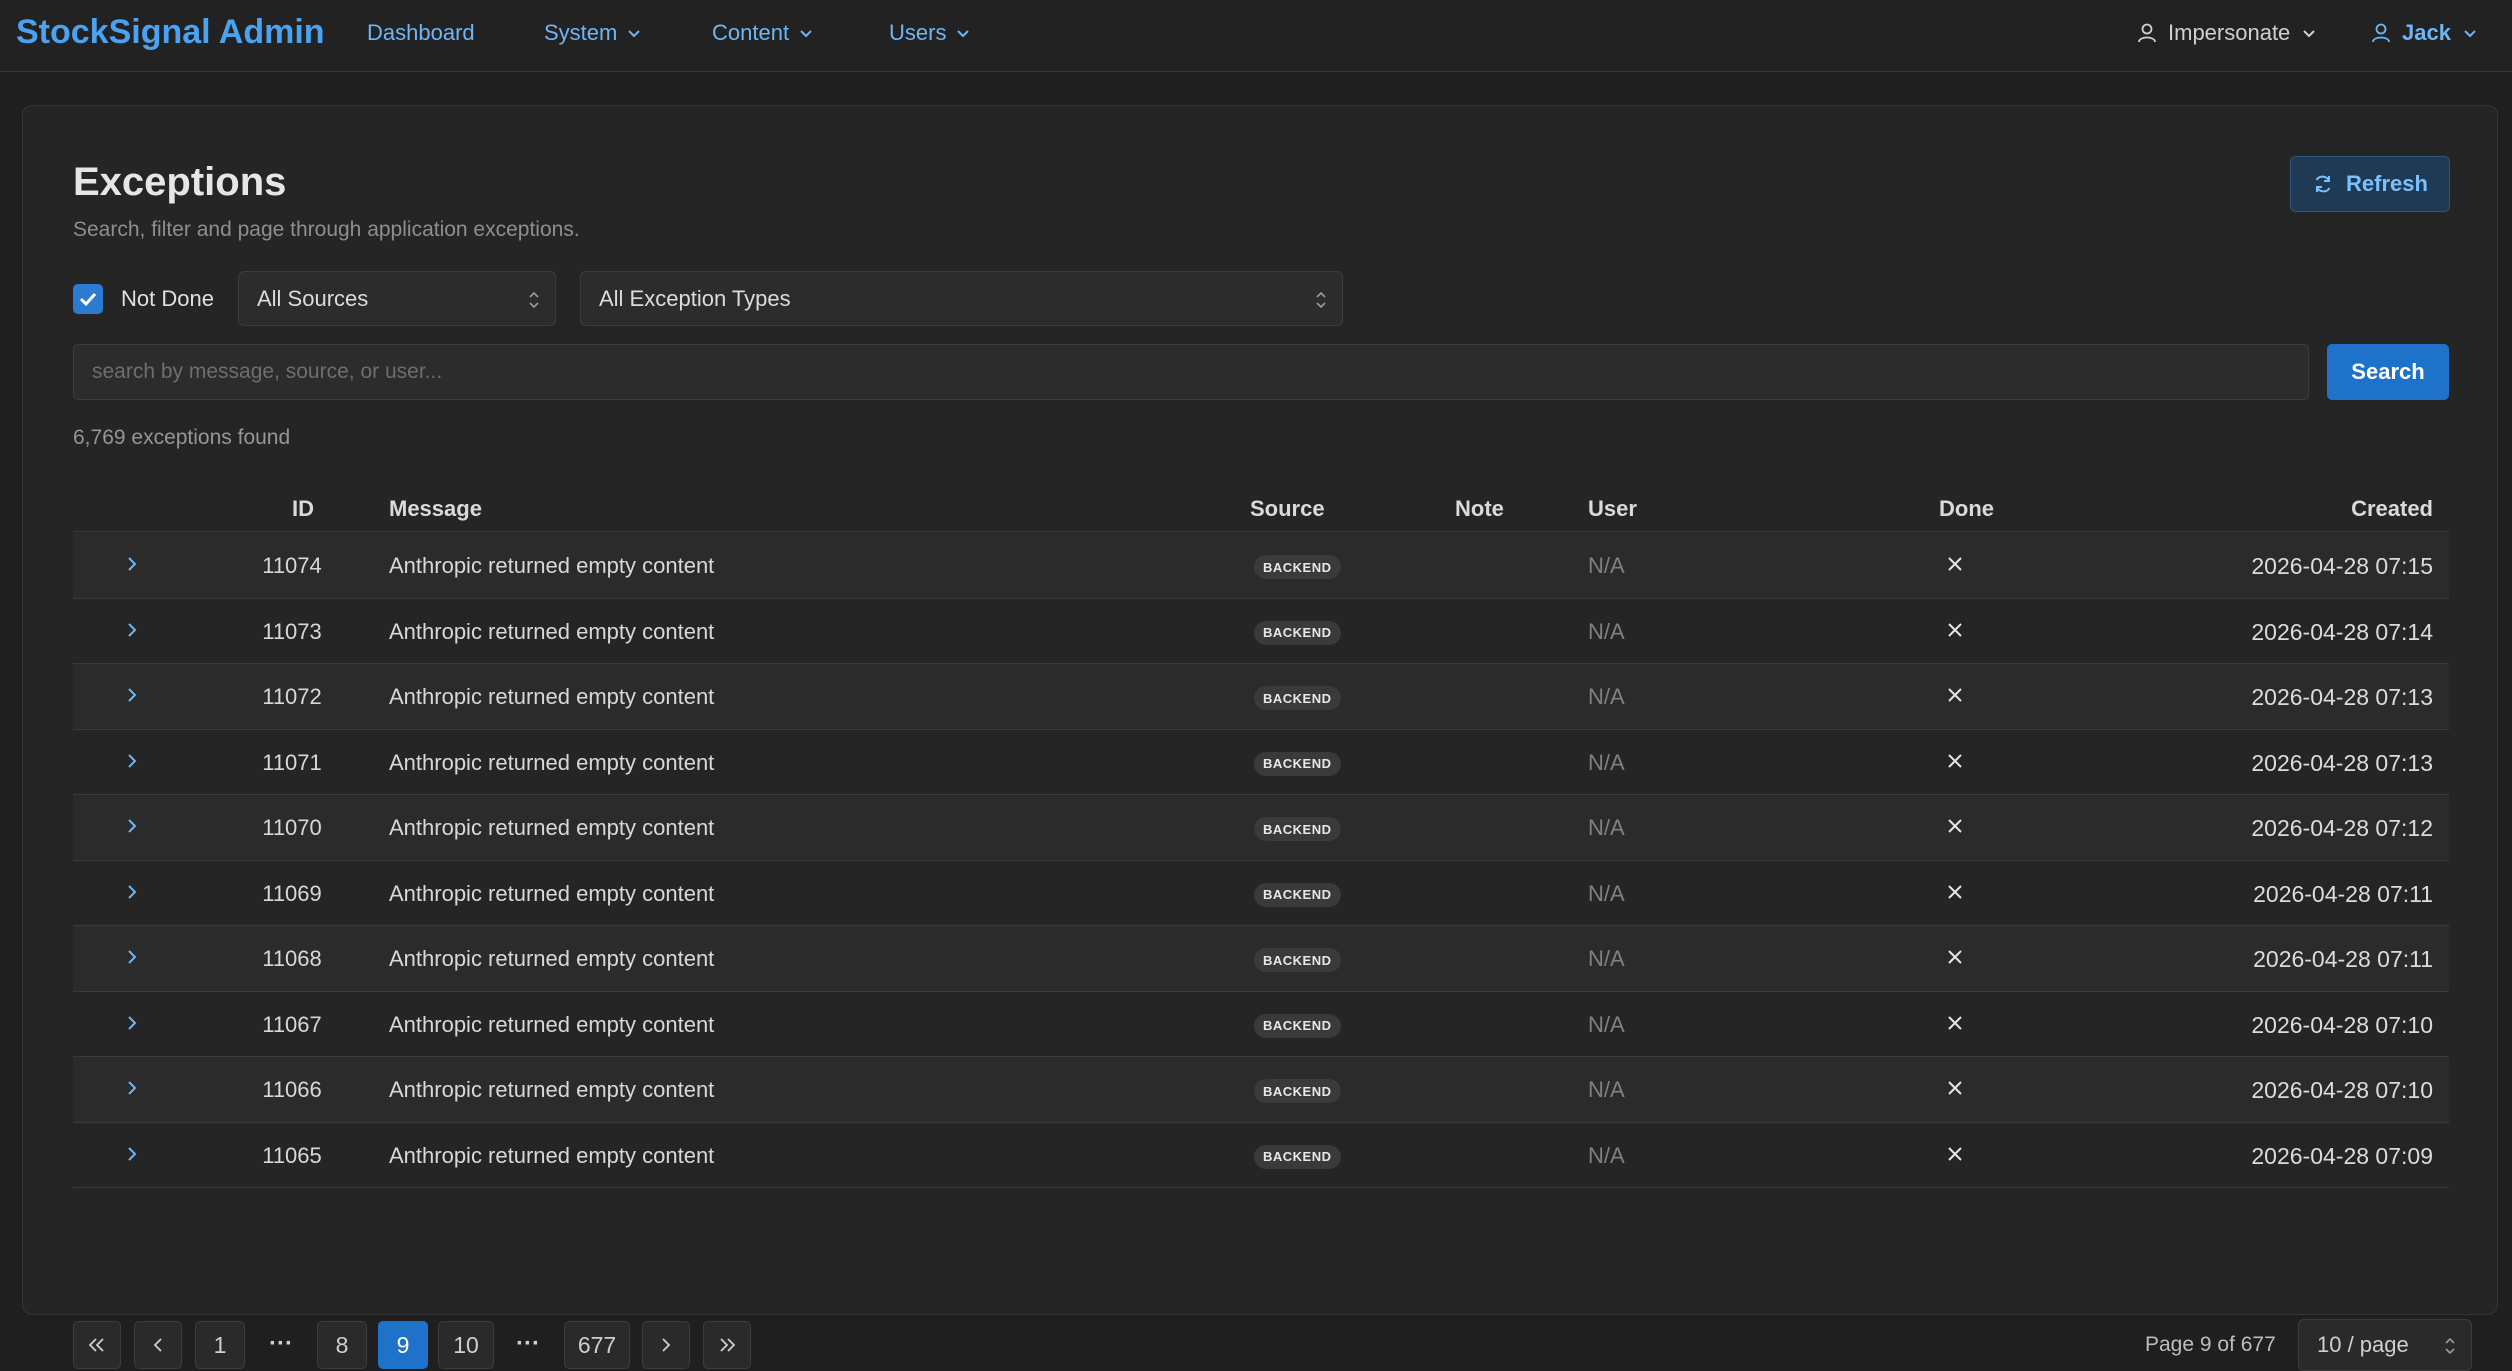  I want to click on row-created: 2026-04-28 07:15, so click(2342, 566).